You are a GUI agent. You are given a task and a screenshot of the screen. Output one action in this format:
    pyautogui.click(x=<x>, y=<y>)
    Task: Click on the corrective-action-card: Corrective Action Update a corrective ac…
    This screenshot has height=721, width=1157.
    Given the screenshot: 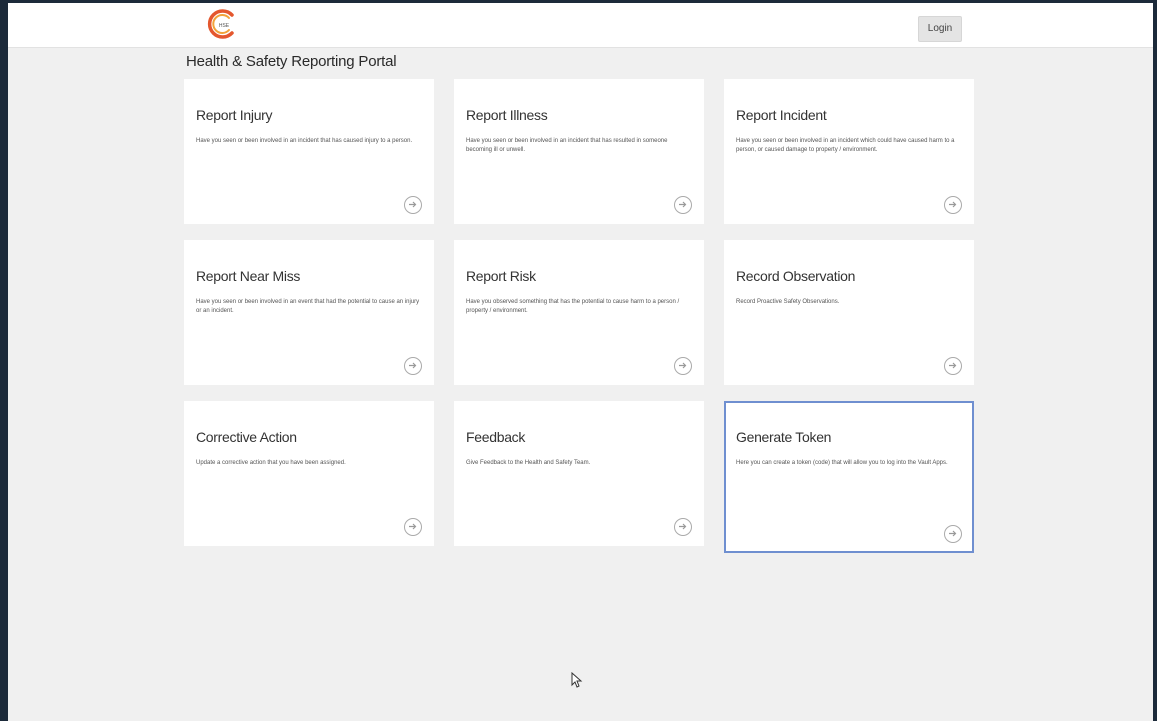 What is the action you would take?
    pyautogui.click(x=309, y=473)
    